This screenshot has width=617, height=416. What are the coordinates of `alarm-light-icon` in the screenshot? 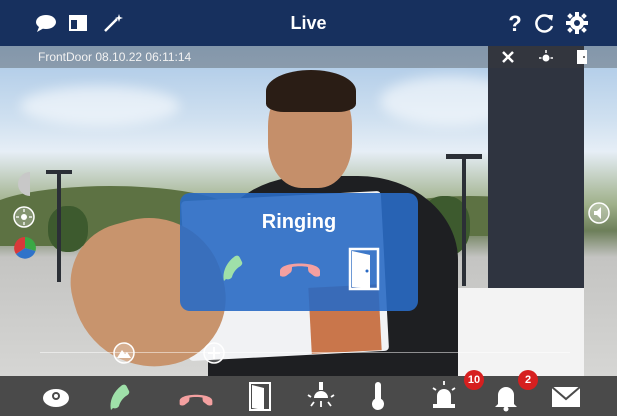 It's located at (444, 396).